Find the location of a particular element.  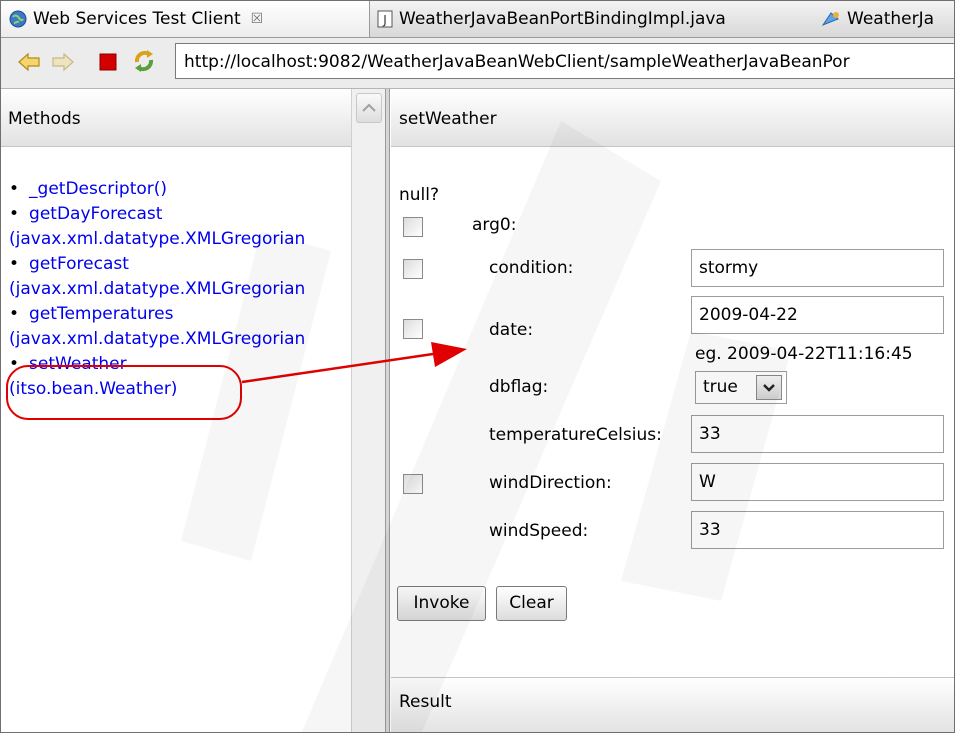

annotation-arrow is located at coordinates (354, 363).